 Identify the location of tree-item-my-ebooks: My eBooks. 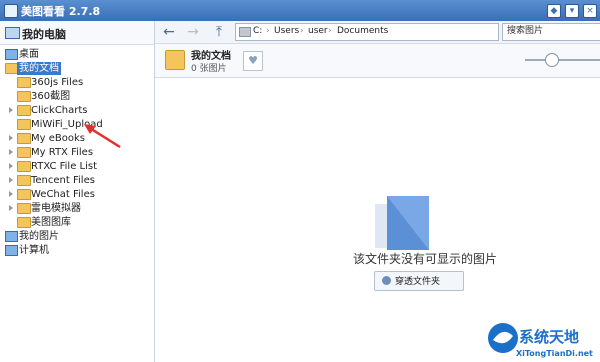
(77, 138).